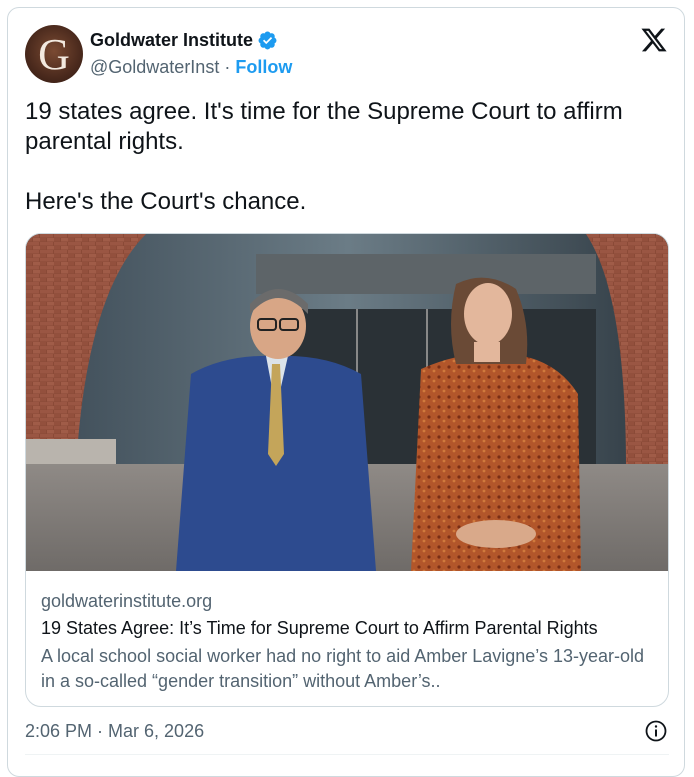  What do you see at coordinates (263, 67) in the screenshot?
I see `follow-button: Follow` at bounding box center [263, 67].